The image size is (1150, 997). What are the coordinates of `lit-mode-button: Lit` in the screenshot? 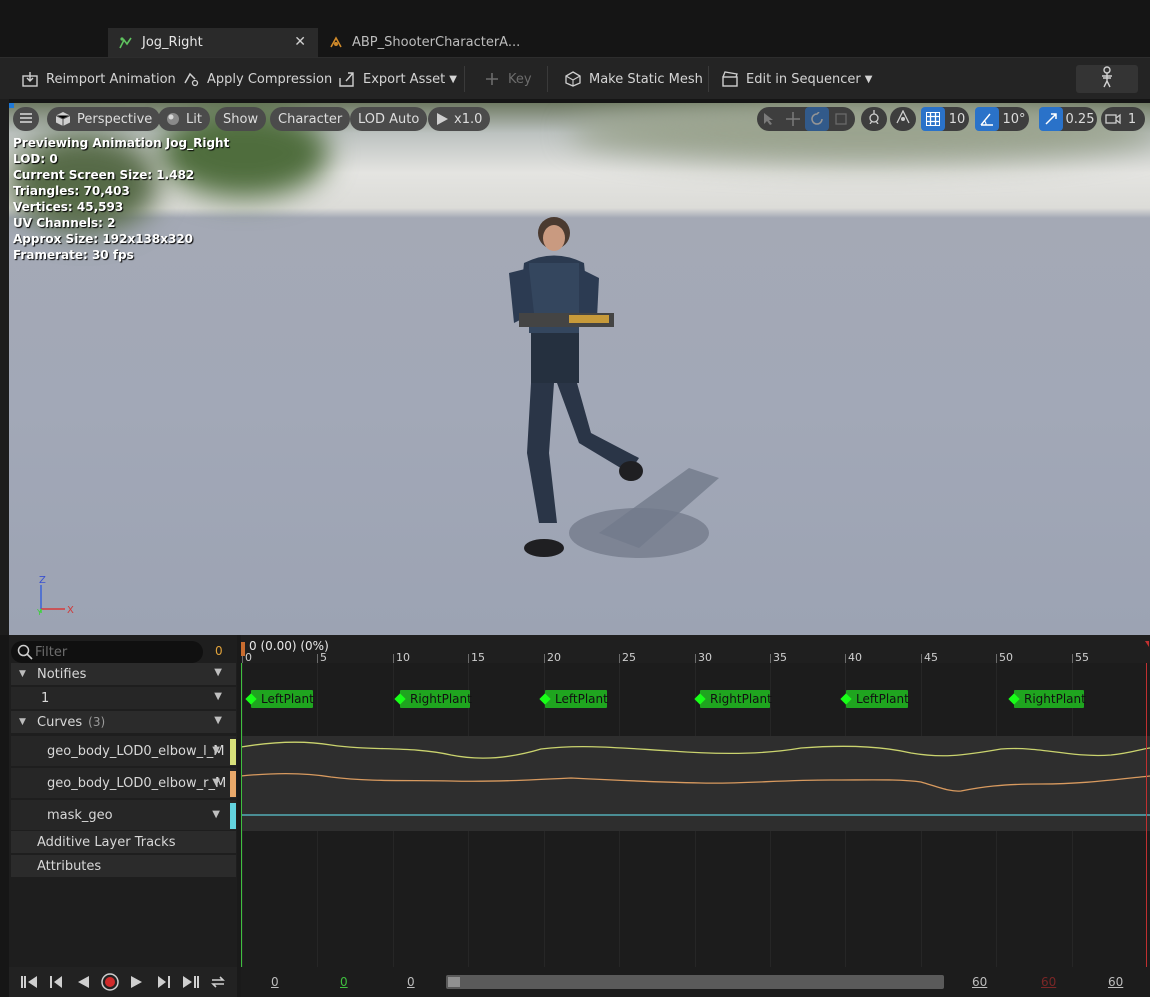 It's located at (184, 119).